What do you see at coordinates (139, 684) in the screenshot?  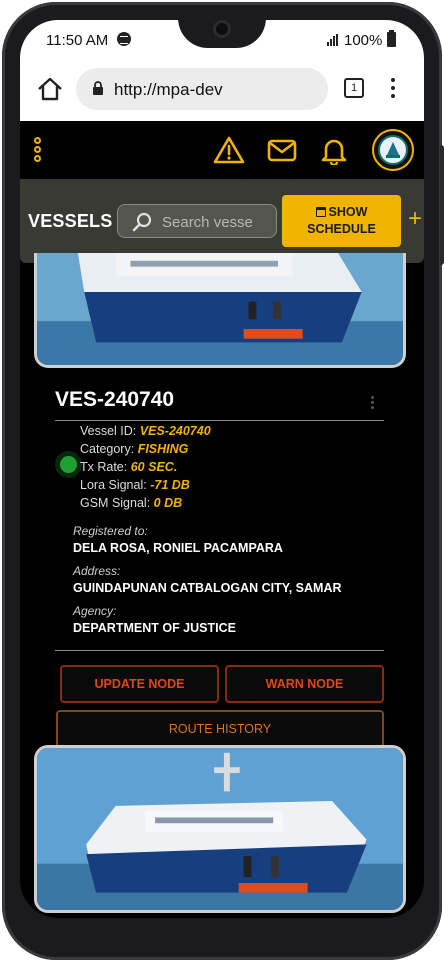 I see `update-node-button: UPDATE NODE` at bounding box center [139, 684].